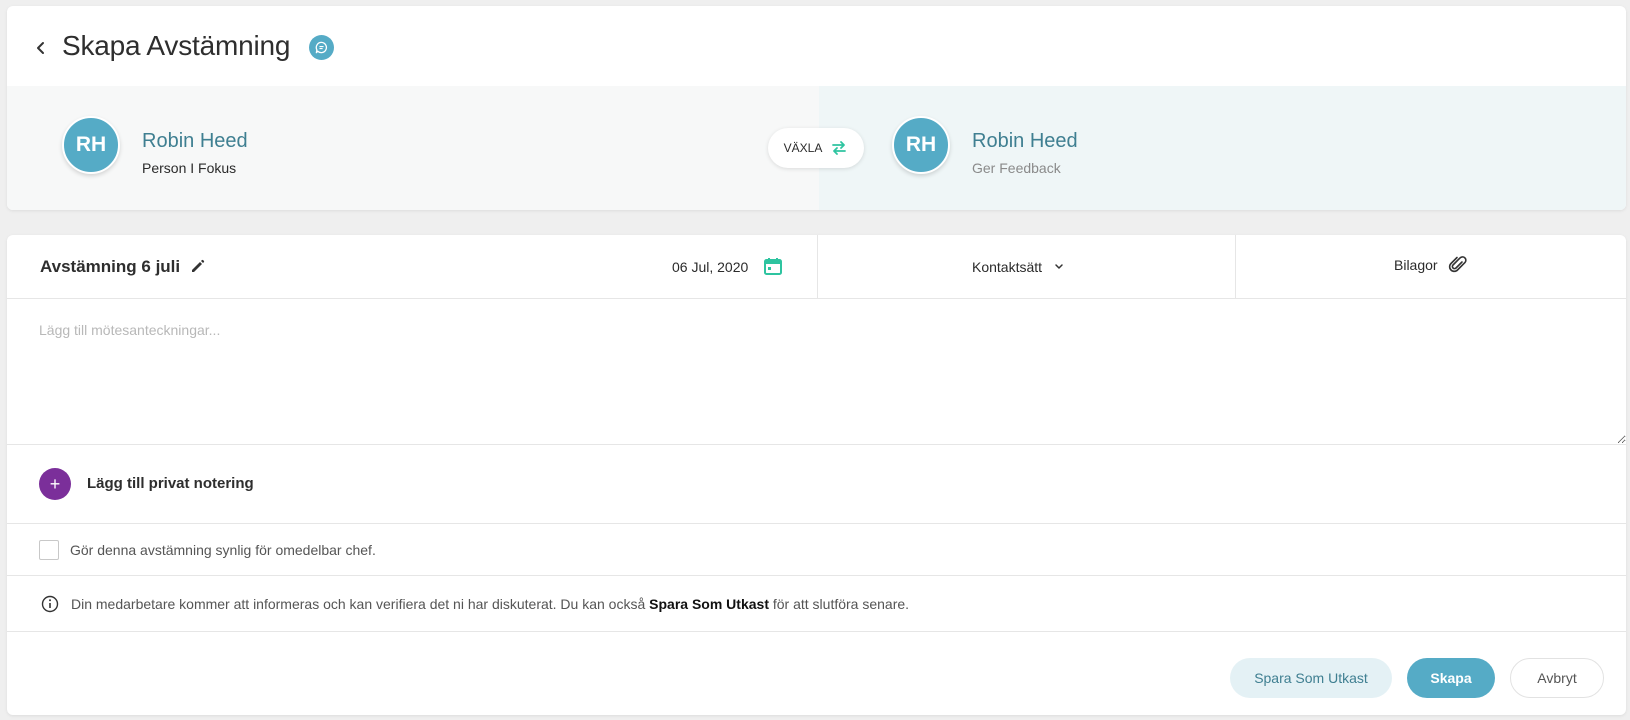 The image size is (1630, 720). I want to click on swap-arrows-icon, so click(839, 148).